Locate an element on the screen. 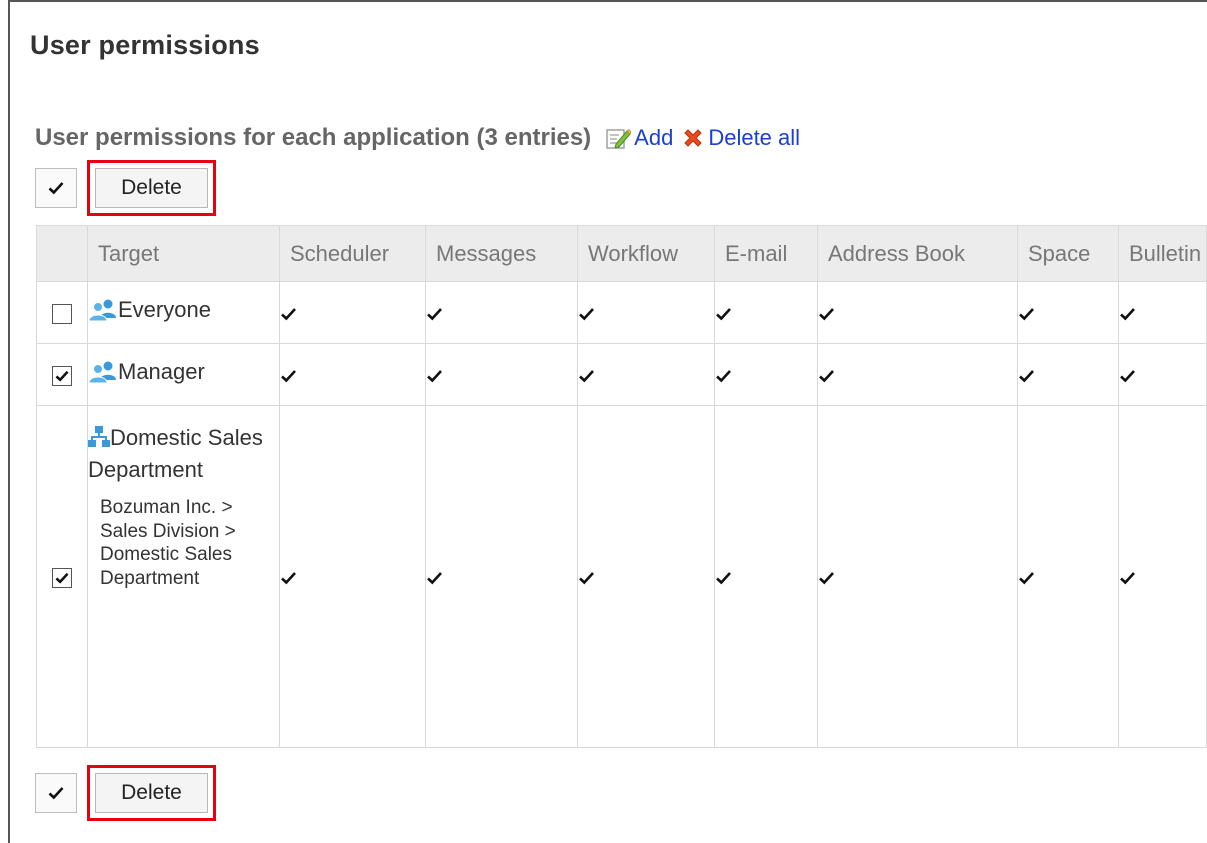 The height and width of the screenshot is (843, 1207). column-header-workflow: Workflow is located at coordinates (646, 253).